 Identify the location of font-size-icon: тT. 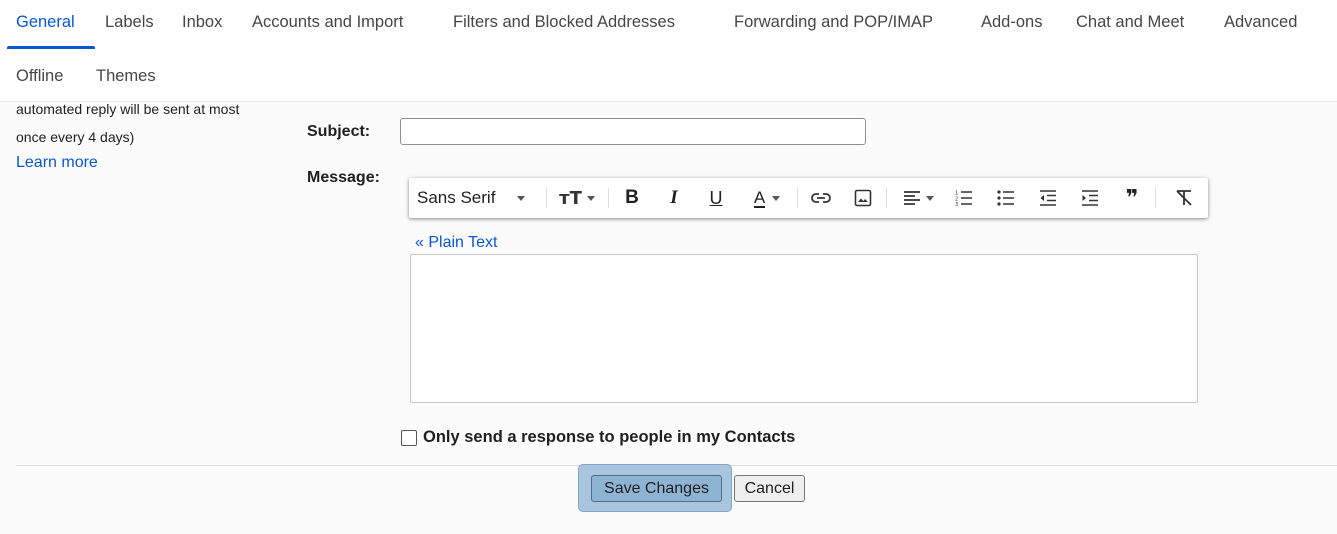
(570, 198).